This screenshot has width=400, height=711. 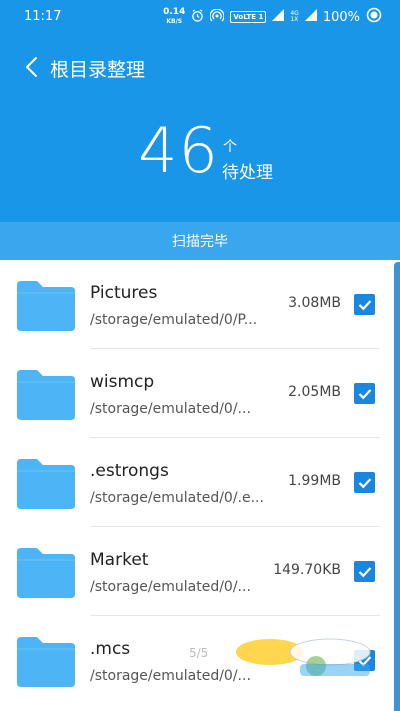 I want to click on scan-status-bar: 扫描完毕, so click(x=200, y=241).